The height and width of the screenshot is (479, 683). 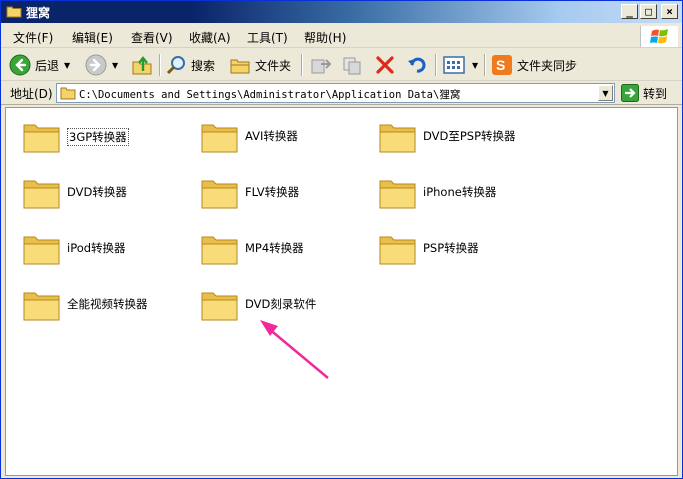 I want to click on go-label: 转到, so click(x=655, y=93).